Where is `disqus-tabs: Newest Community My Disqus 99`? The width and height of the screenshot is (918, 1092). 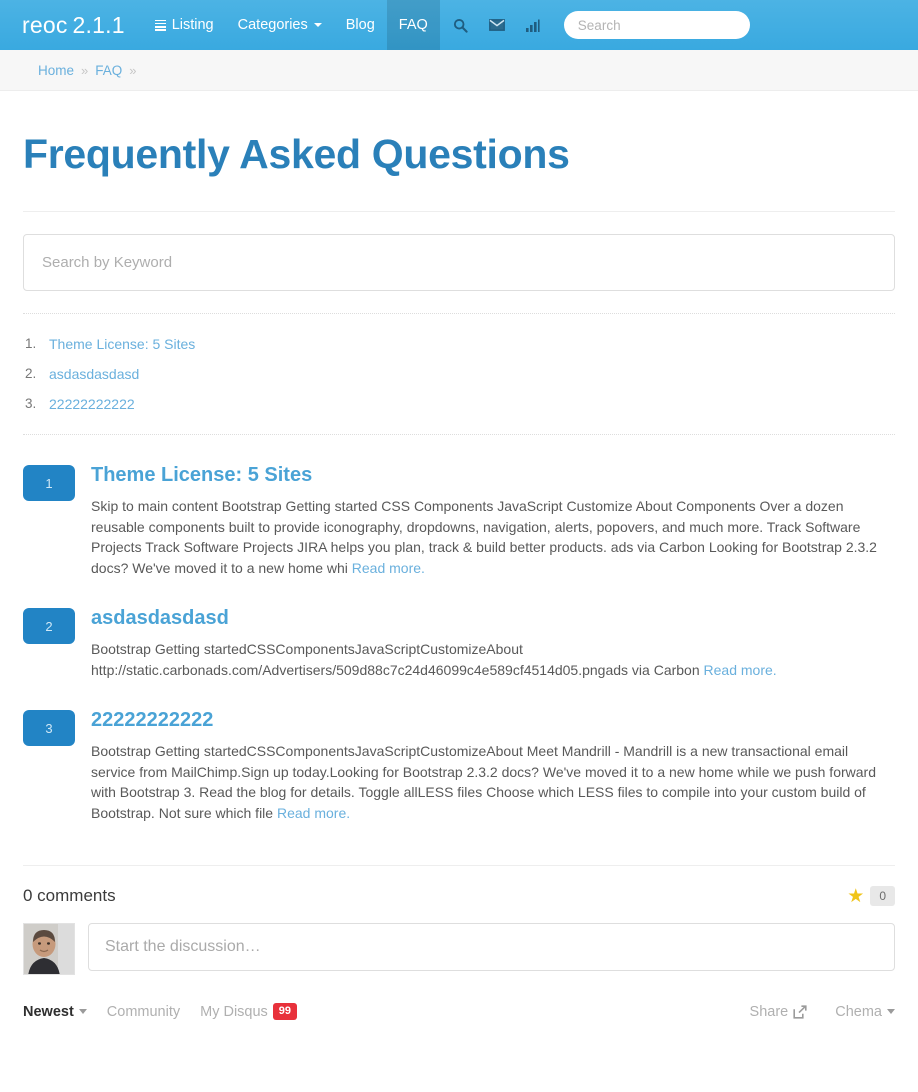
disqus-tabs: Newest Community My Disqus 99 is located at coordinates (160, 1012).